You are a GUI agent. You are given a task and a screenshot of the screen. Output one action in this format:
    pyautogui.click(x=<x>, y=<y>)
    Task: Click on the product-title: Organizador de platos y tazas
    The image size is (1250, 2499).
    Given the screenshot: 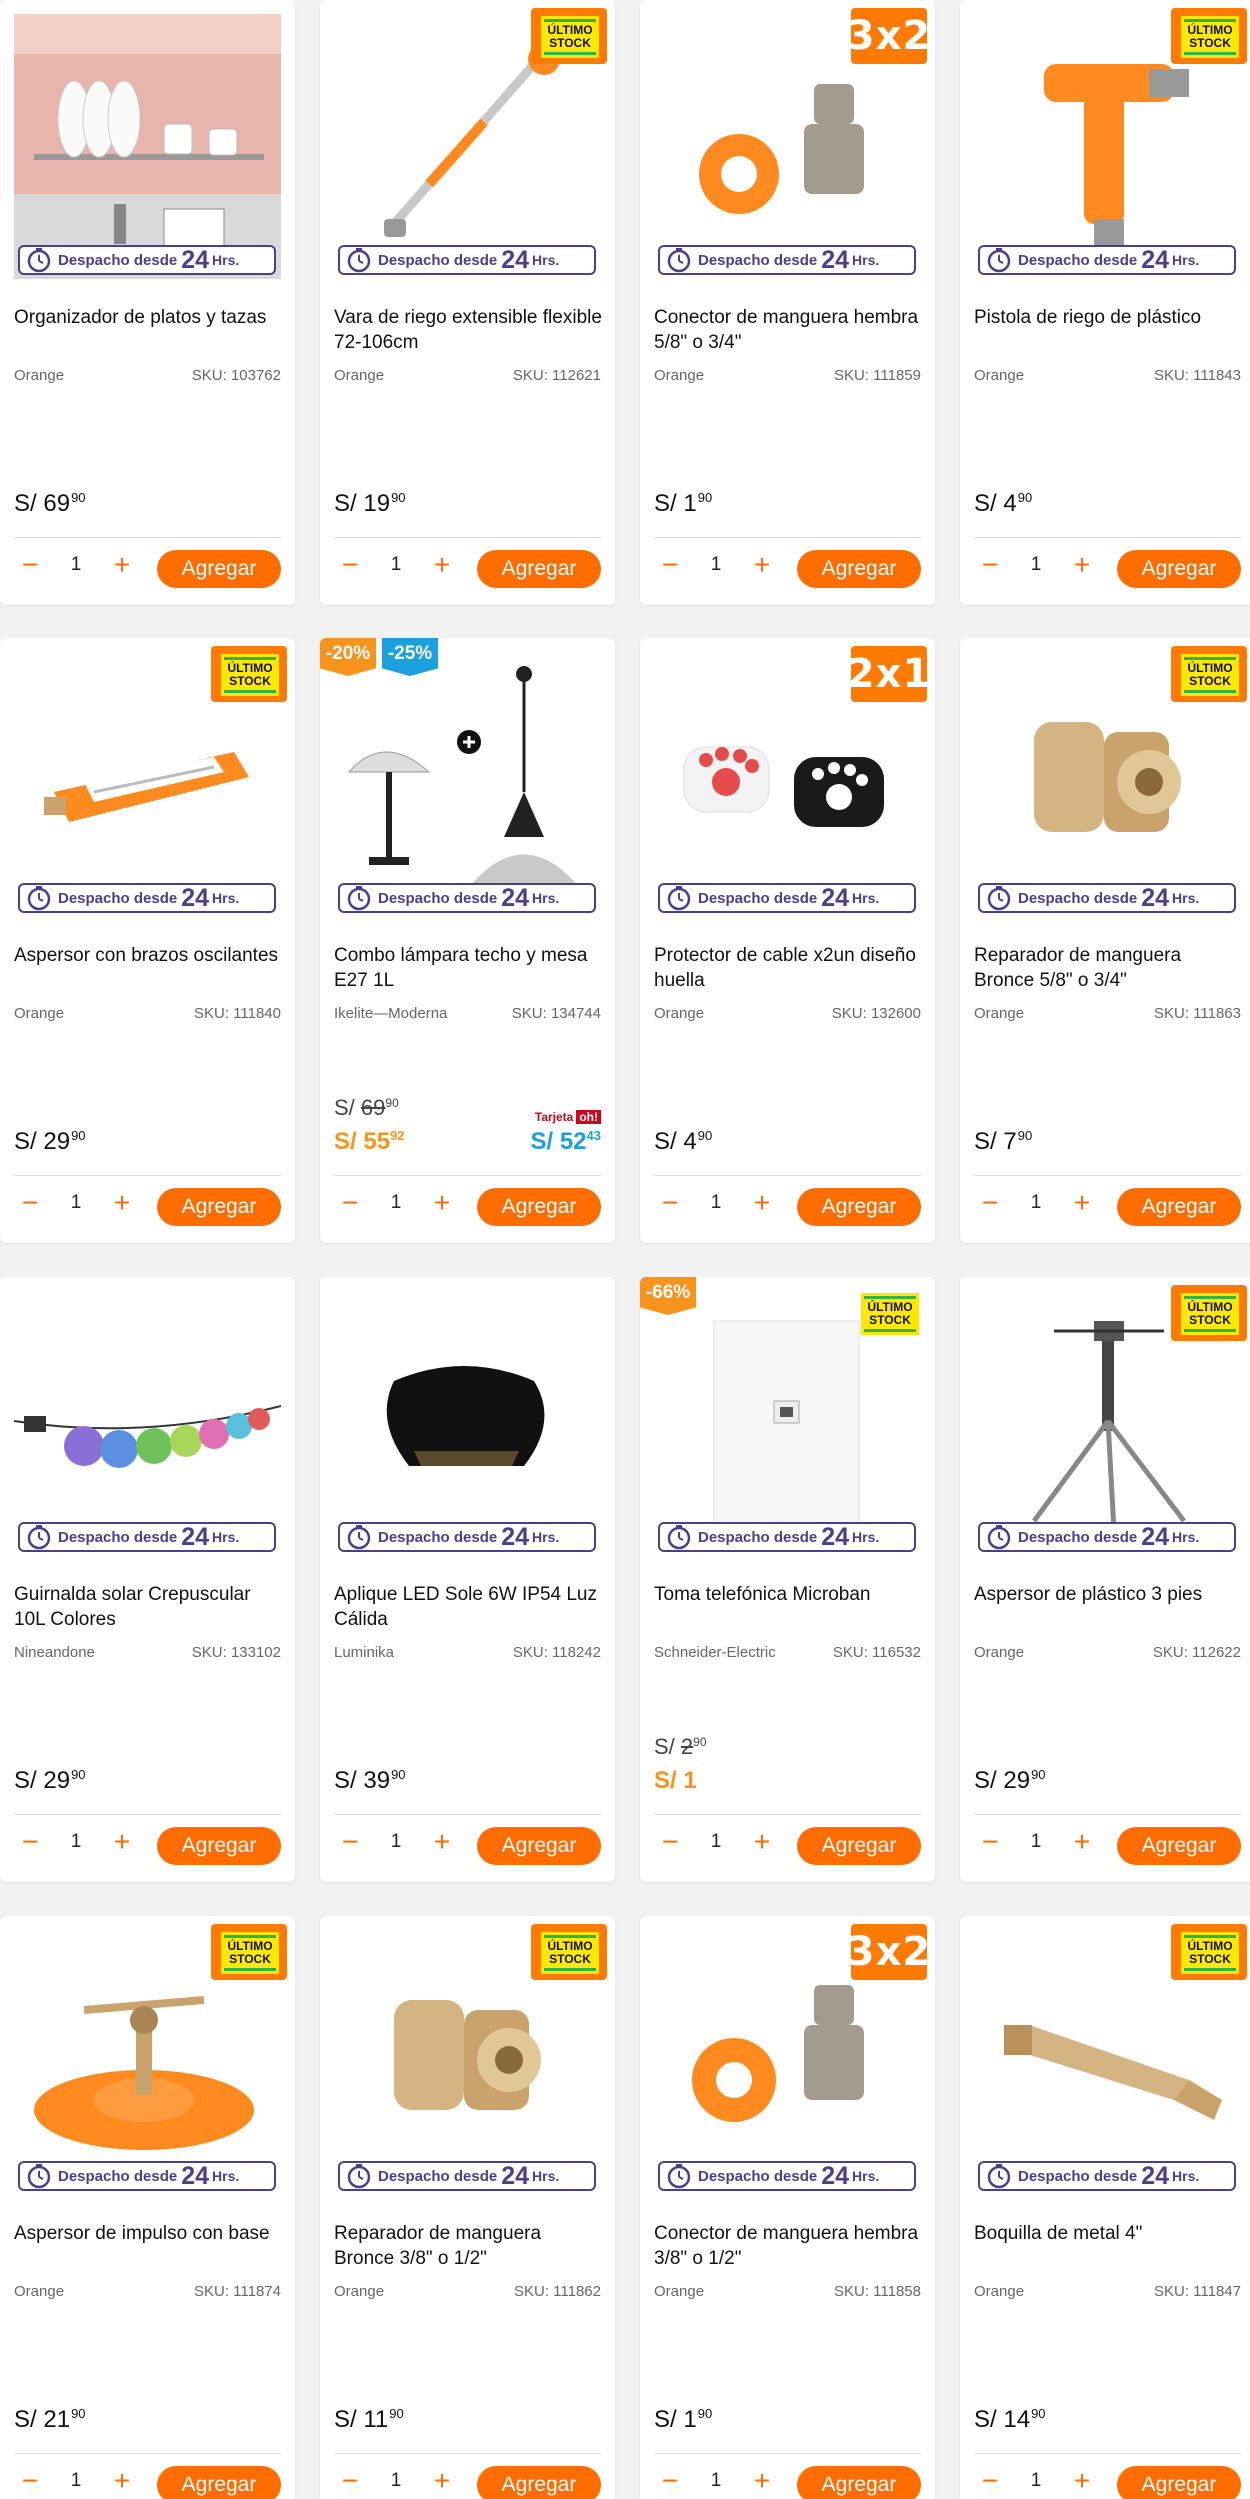 What is the action you would take?
    pyautogui.click(x=149, y=317)
    